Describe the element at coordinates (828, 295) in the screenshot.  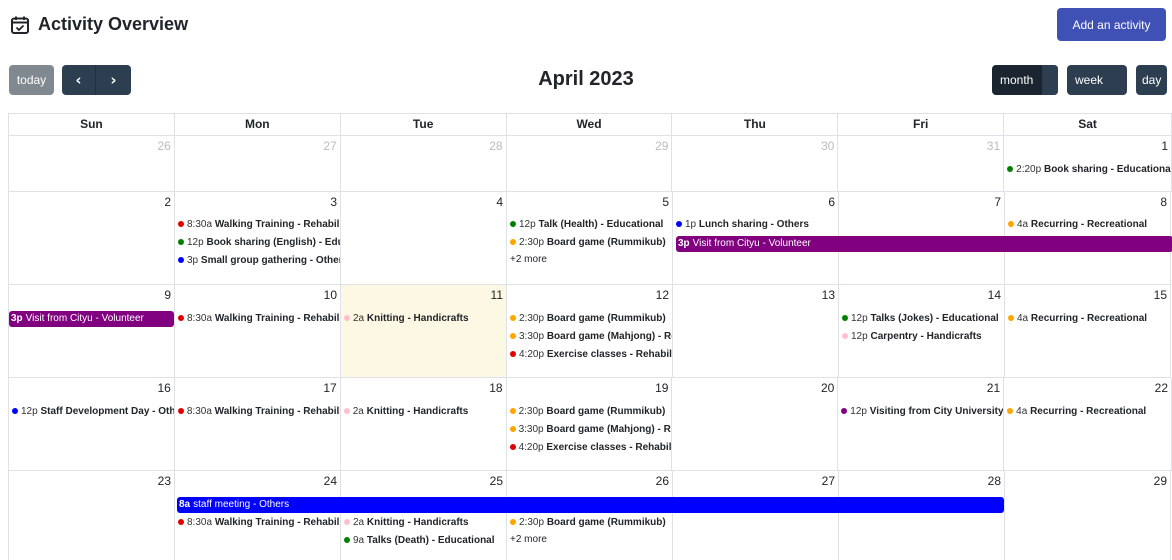
I see `day-number: 13` at that location.